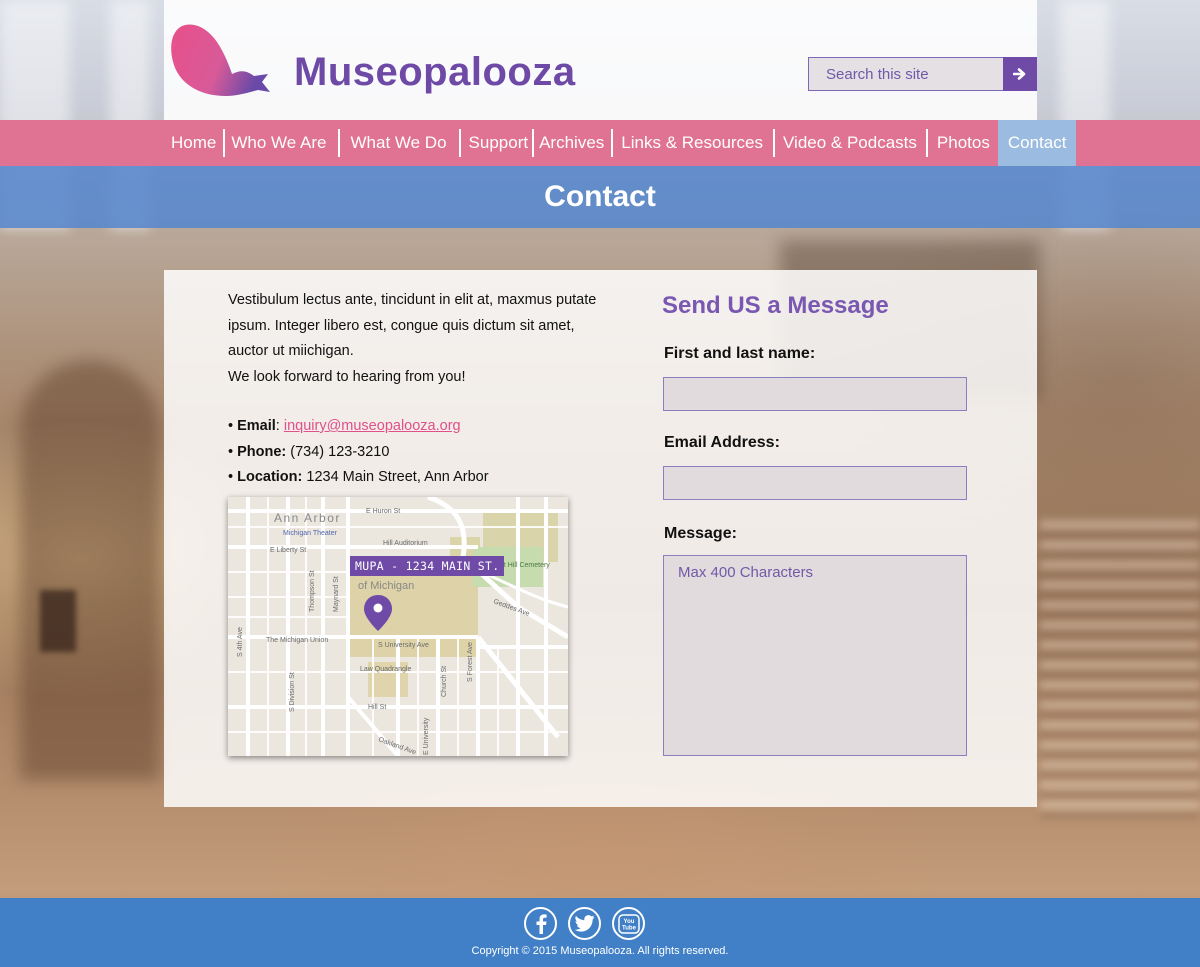 The width and height of the screenshot is (1200, 967). I want to click on email-input, so click(815, 483).